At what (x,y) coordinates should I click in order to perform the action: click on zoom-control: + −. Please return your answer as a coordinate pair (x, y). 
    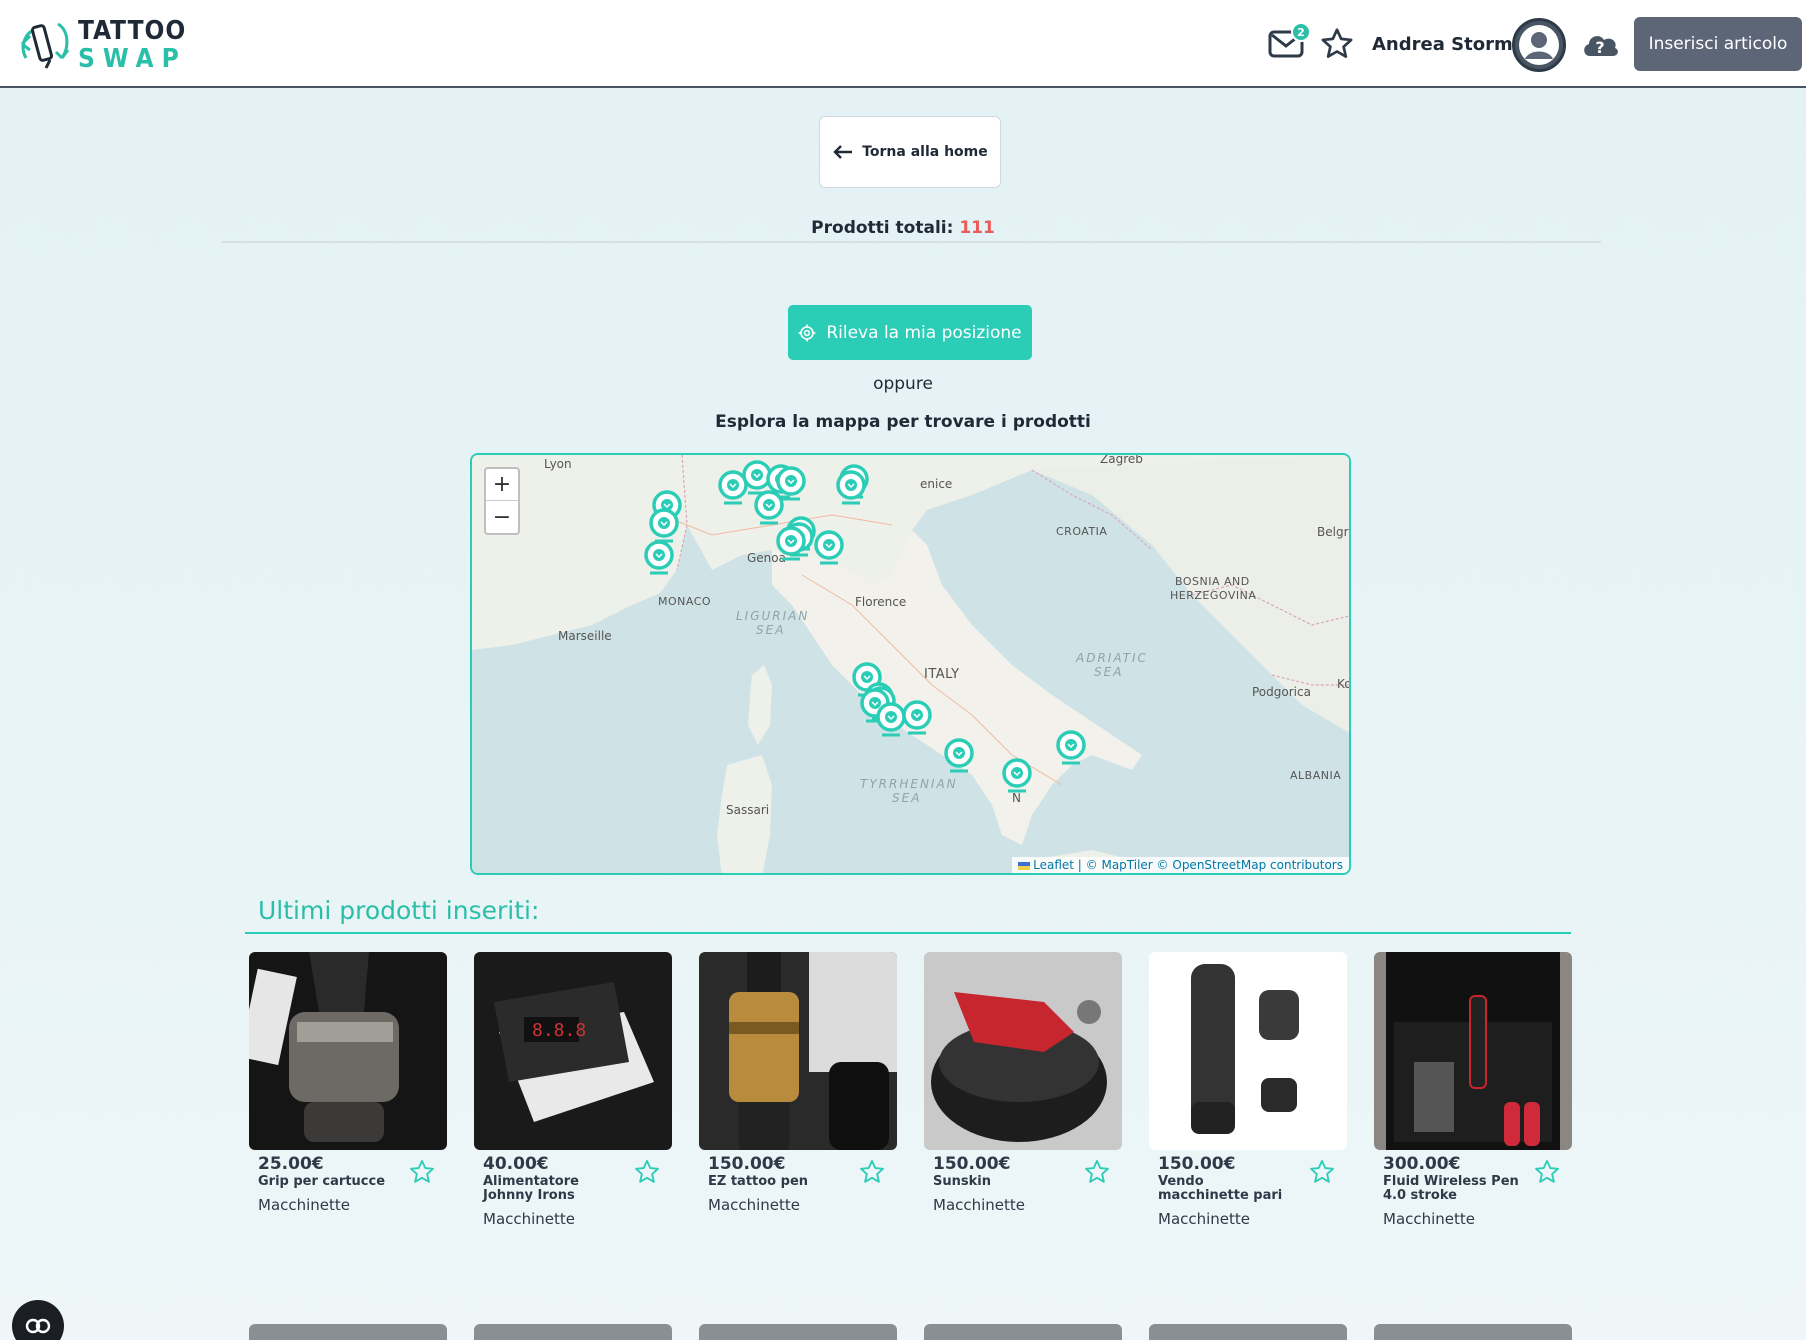
    Looking at the image, I should click on (502, 501).